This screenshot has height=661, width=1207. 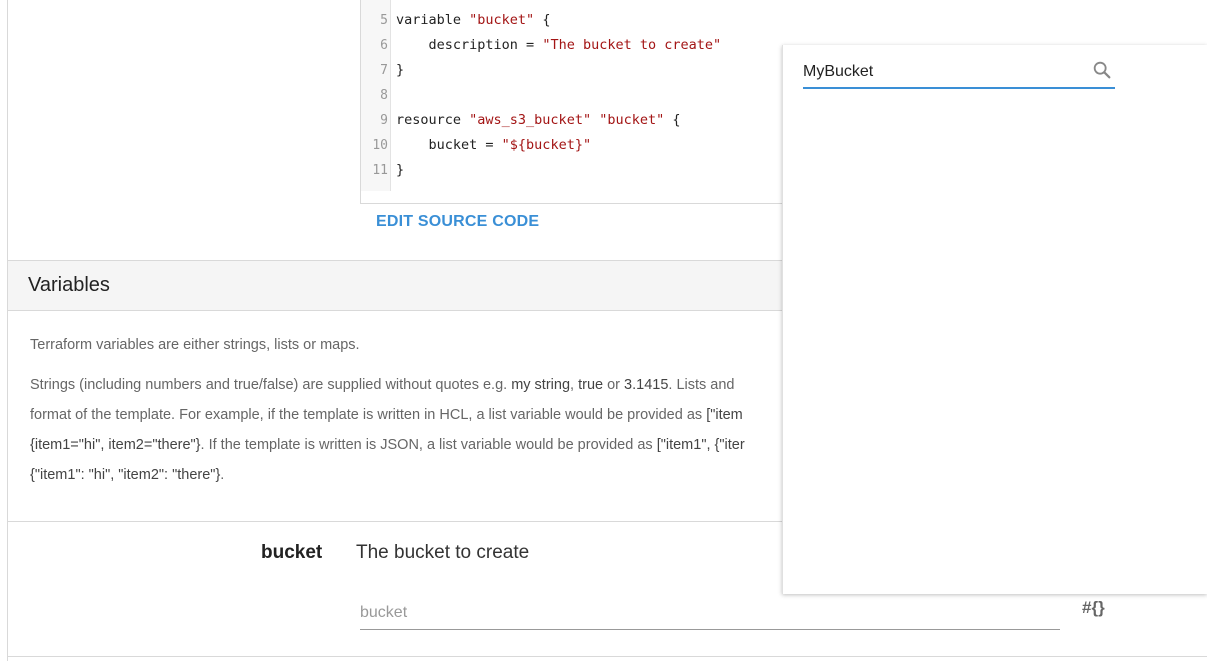 What do you see at coordinates (1102, 70) in the screenshot?
I see `search-icon` at bounding box center [1102, 70].